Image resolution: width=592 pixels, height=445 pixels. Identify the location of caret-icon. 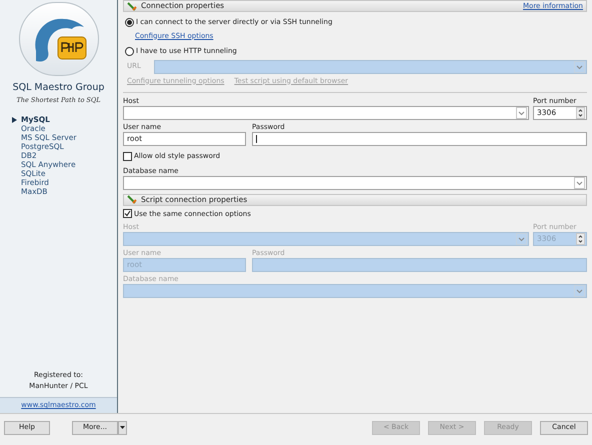
(122, 427).